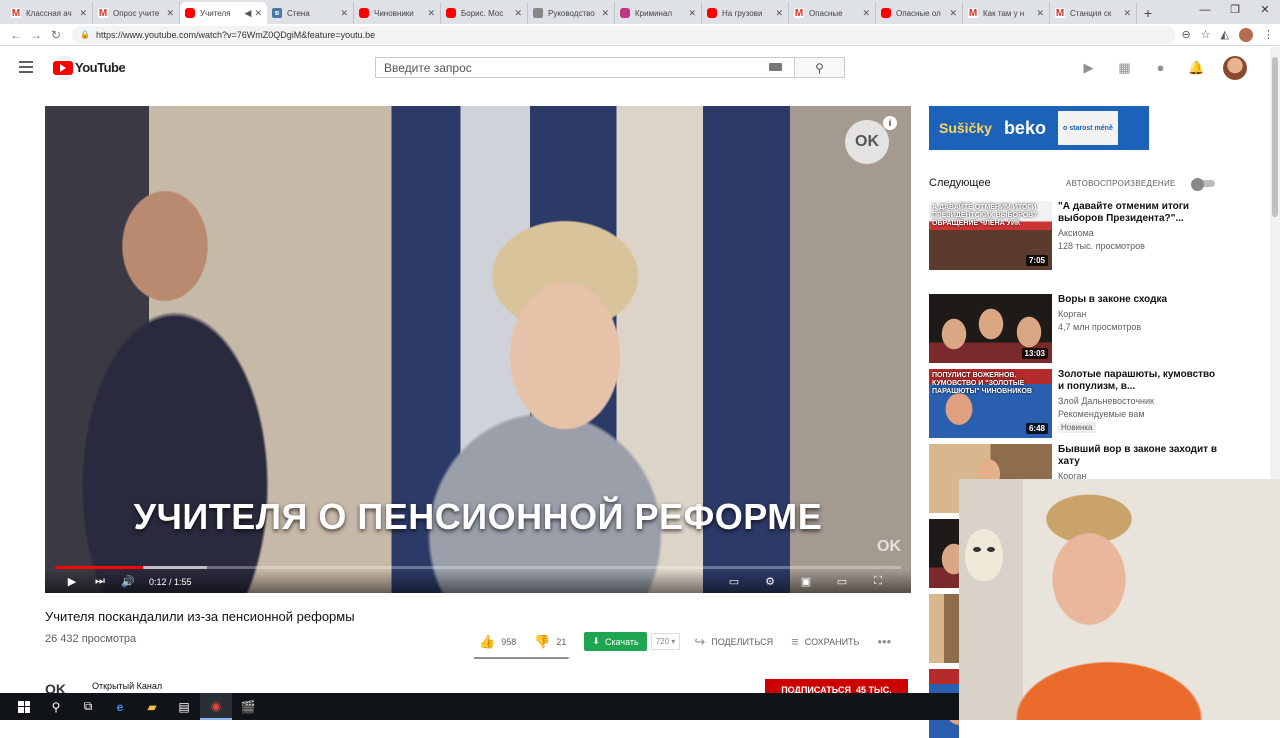 The height and width of the screenshot is (738, 1280). I want to click on bookmark-star-icon: ☆, so click(1206, 34).